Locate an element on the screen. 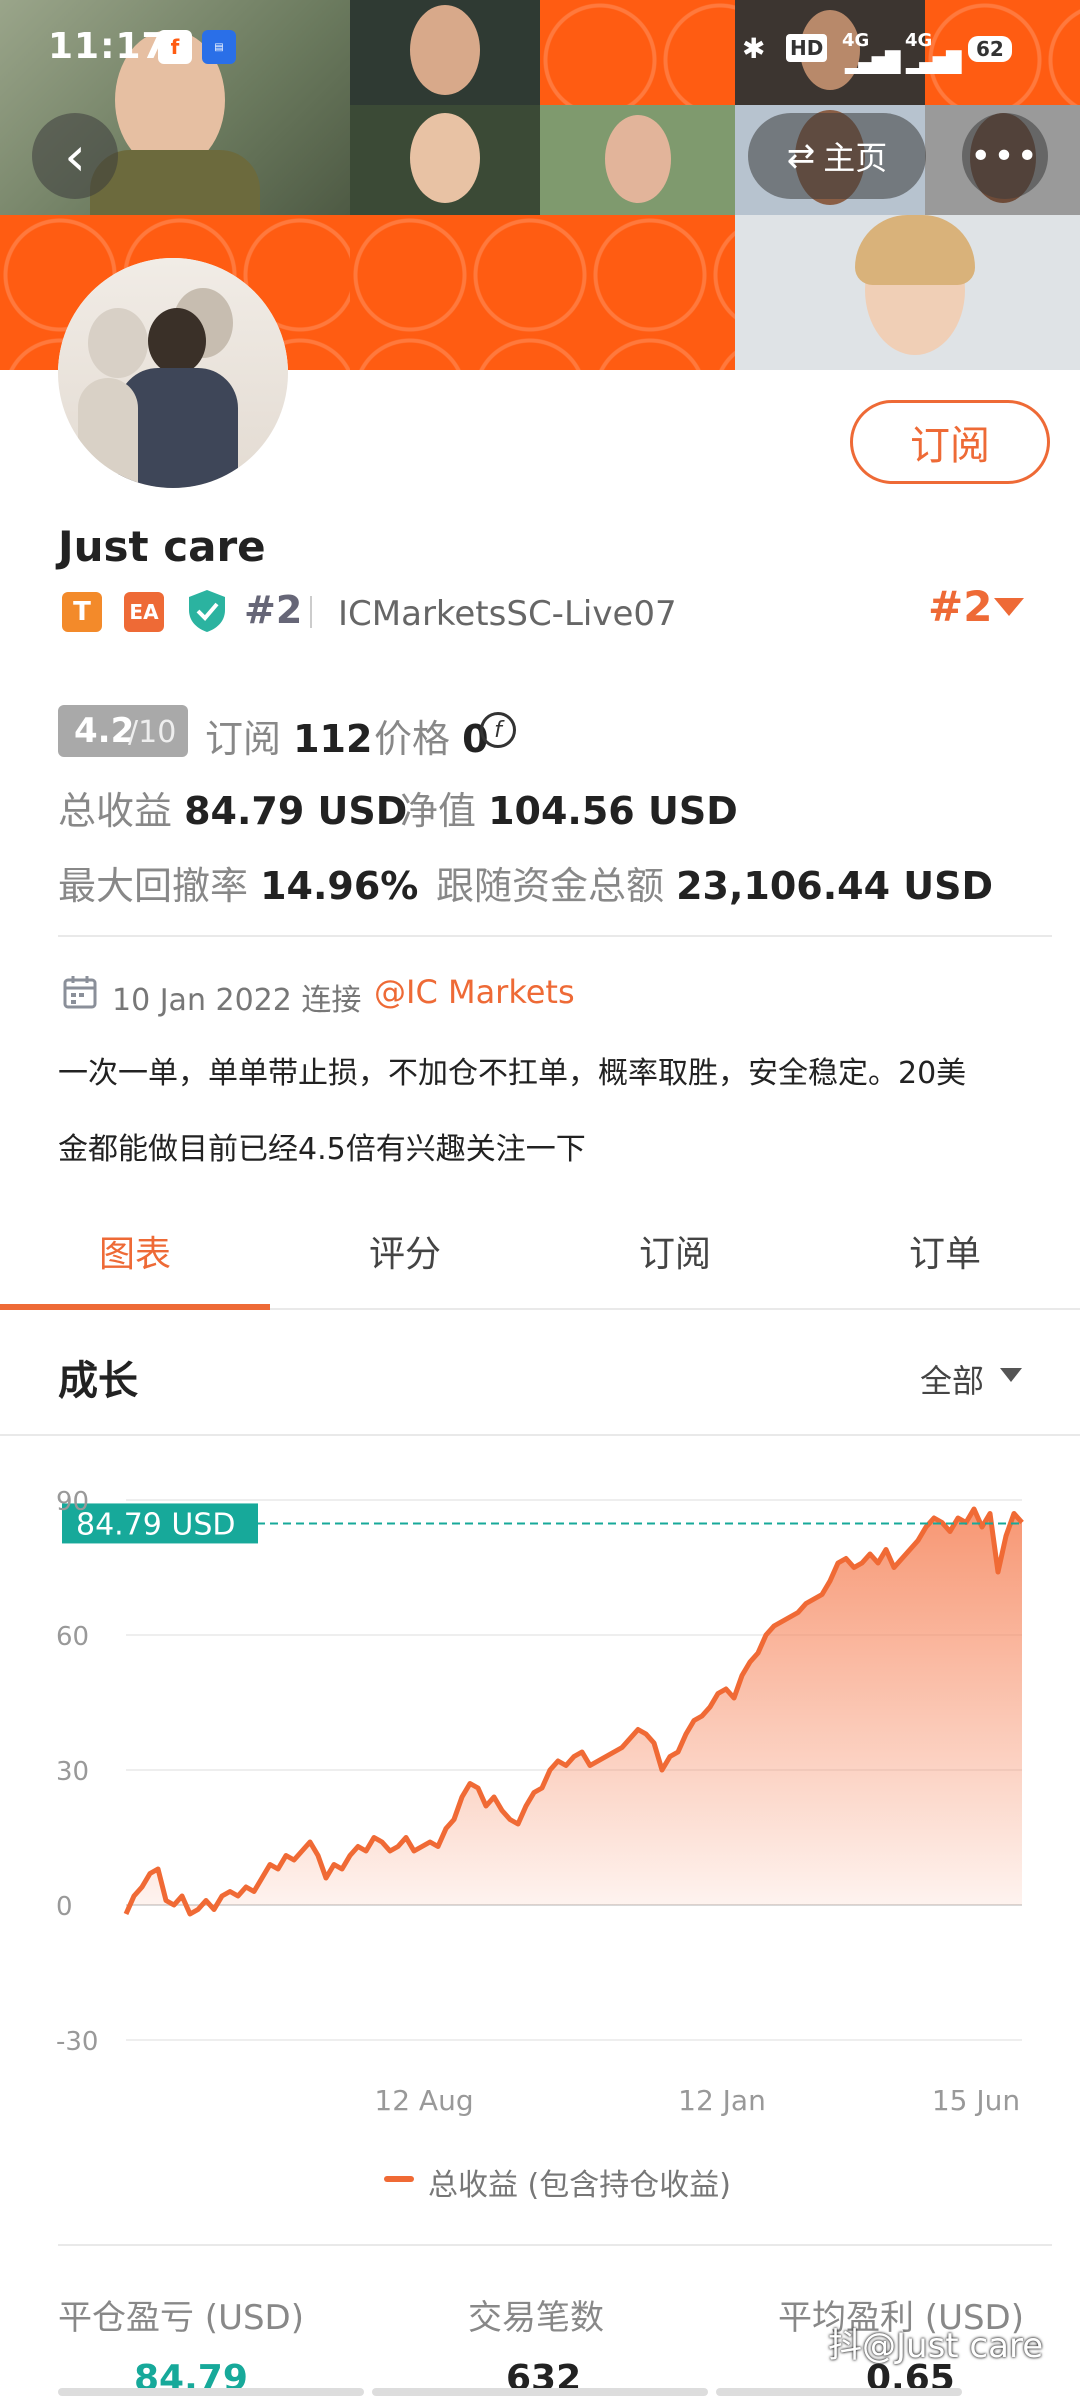 This screenshot has width=1080, height=2400. tab-orders: 订单 is located at coordinates (945, 1255).